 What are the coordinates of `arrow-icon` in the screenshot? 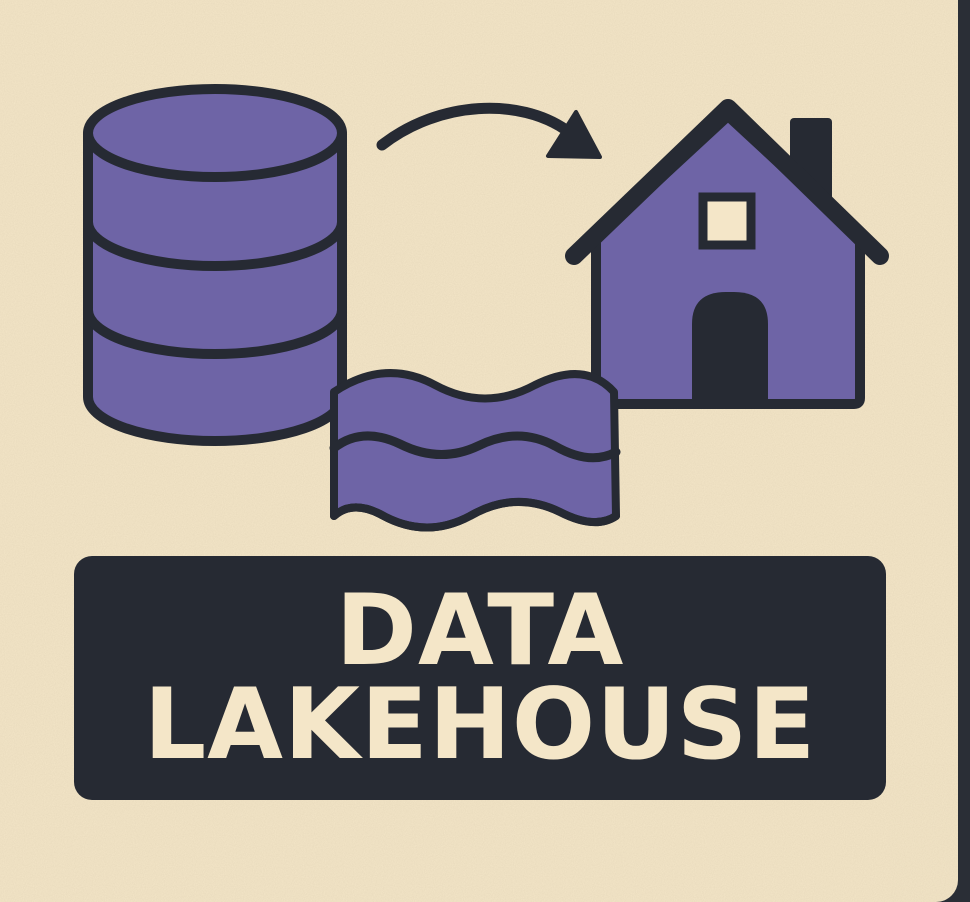 It's located at (489, 130).